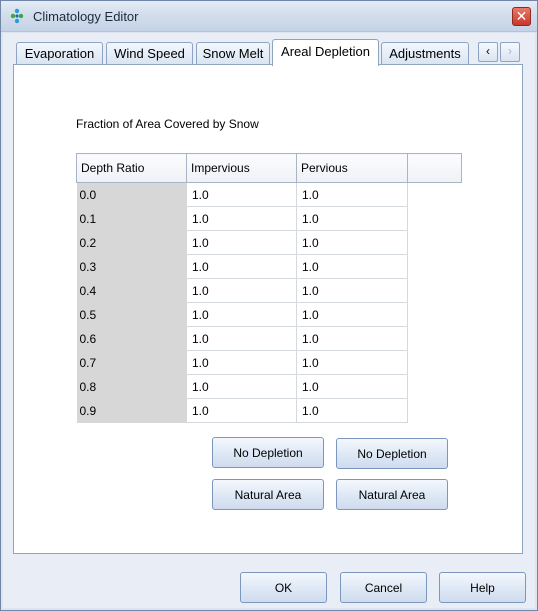  What do you see at coordinates (131, 338) in the screenshot?
I see `depth-ratio-cell: 0.6` at bounding box center [131, 338].